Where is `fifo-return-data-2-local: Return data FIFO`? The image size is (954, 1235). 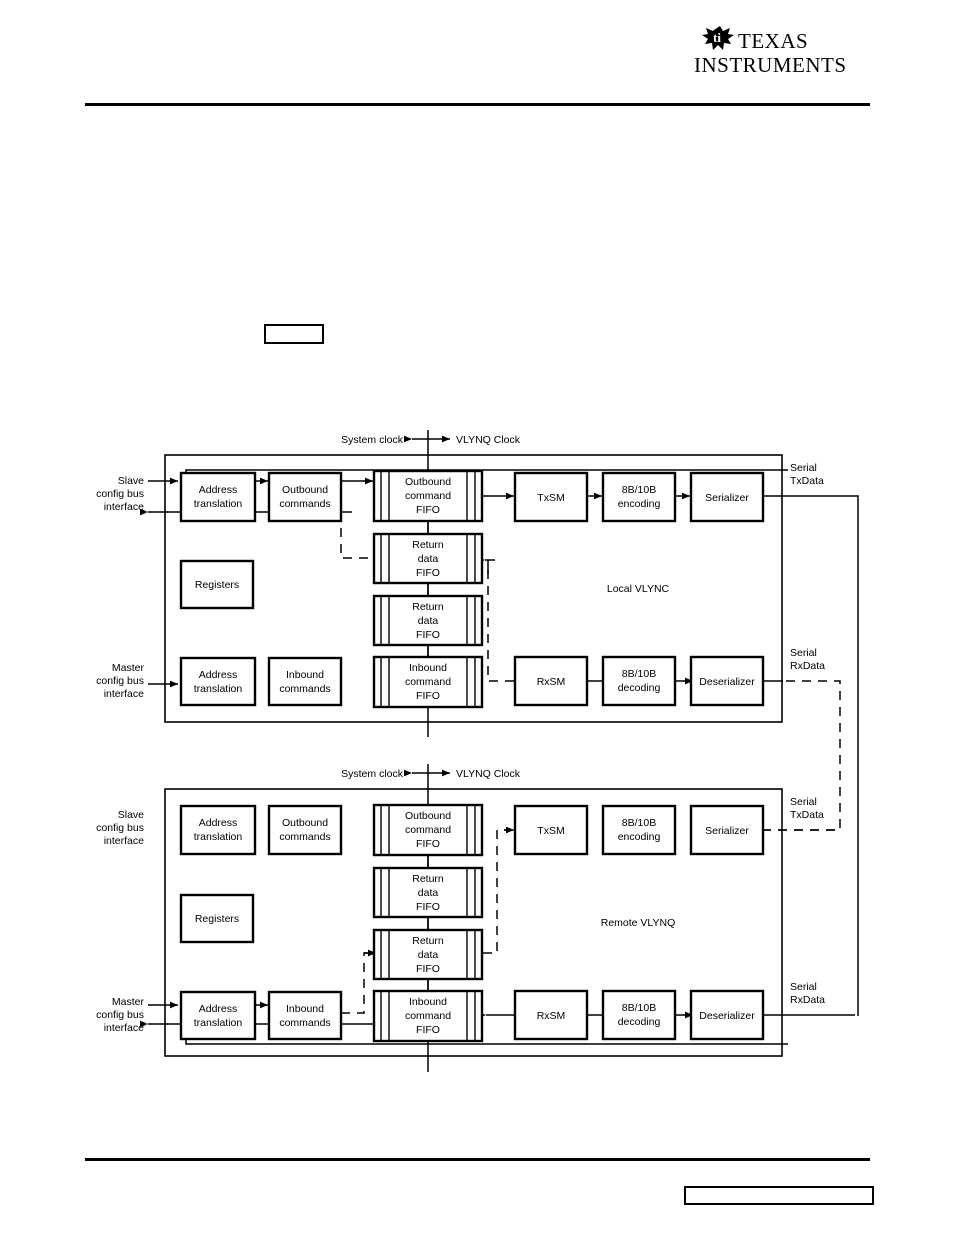 fifo-return-data-2-local: Return data FIFO is located at coordinates (428, 620).